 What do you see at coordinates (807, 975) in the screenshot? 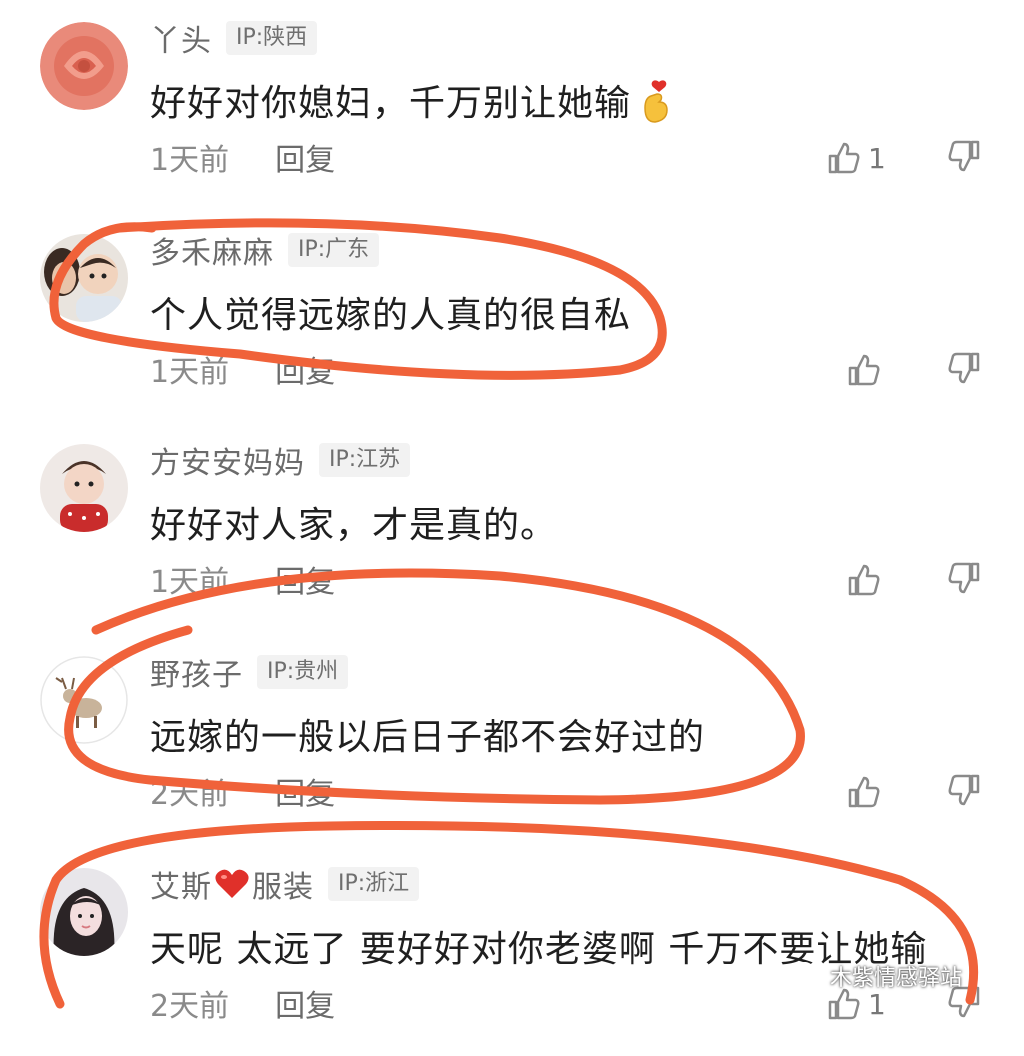
I see `wechat-icon` at bounding box center [807, 975].